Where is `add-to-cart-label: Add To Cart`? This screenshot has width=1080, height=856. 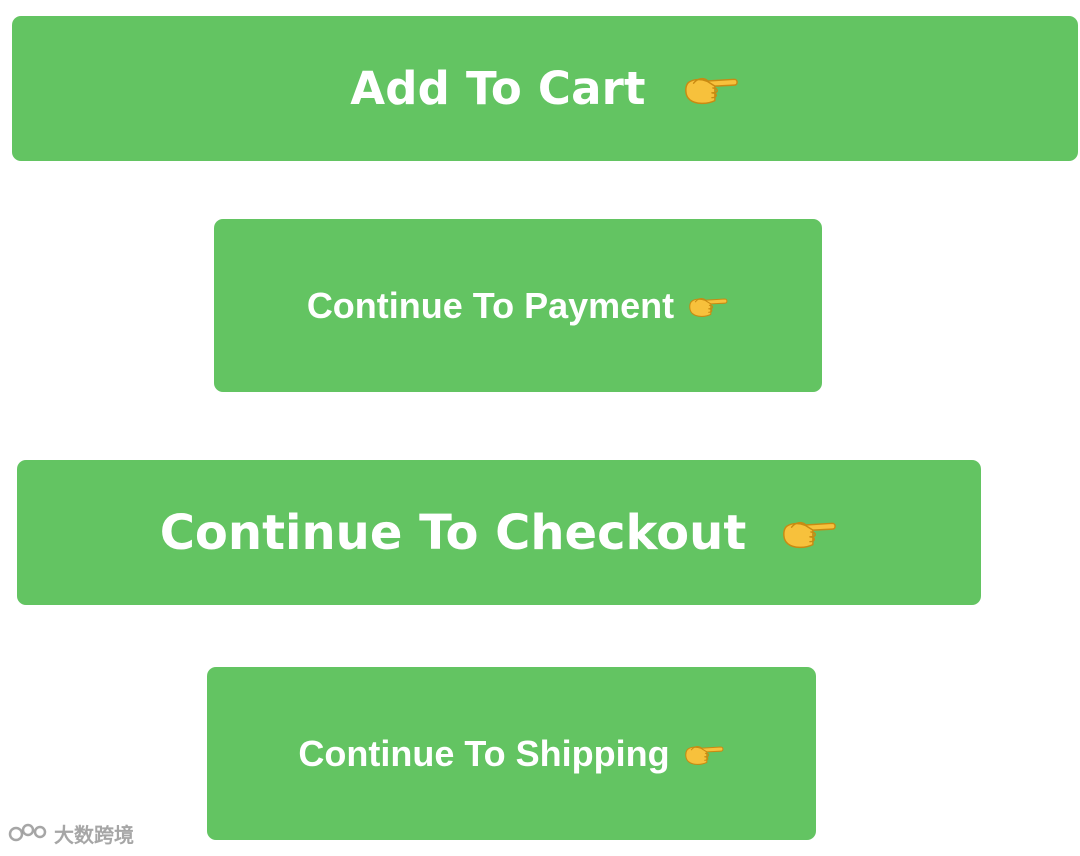
add-to-cart-label: Add To Cart is located at coordinates (498, 88).